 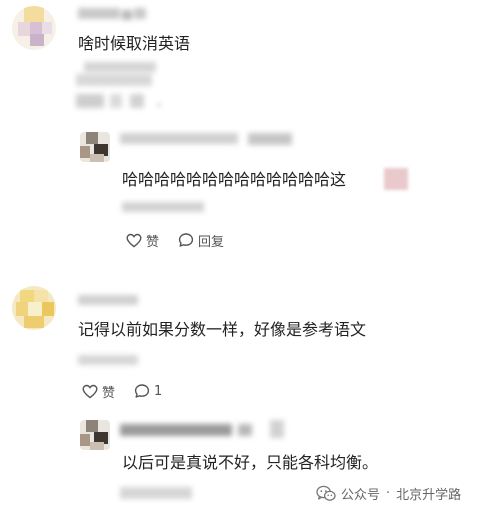 I want to click on reply-button: 回复, so click(x=201, y=240).